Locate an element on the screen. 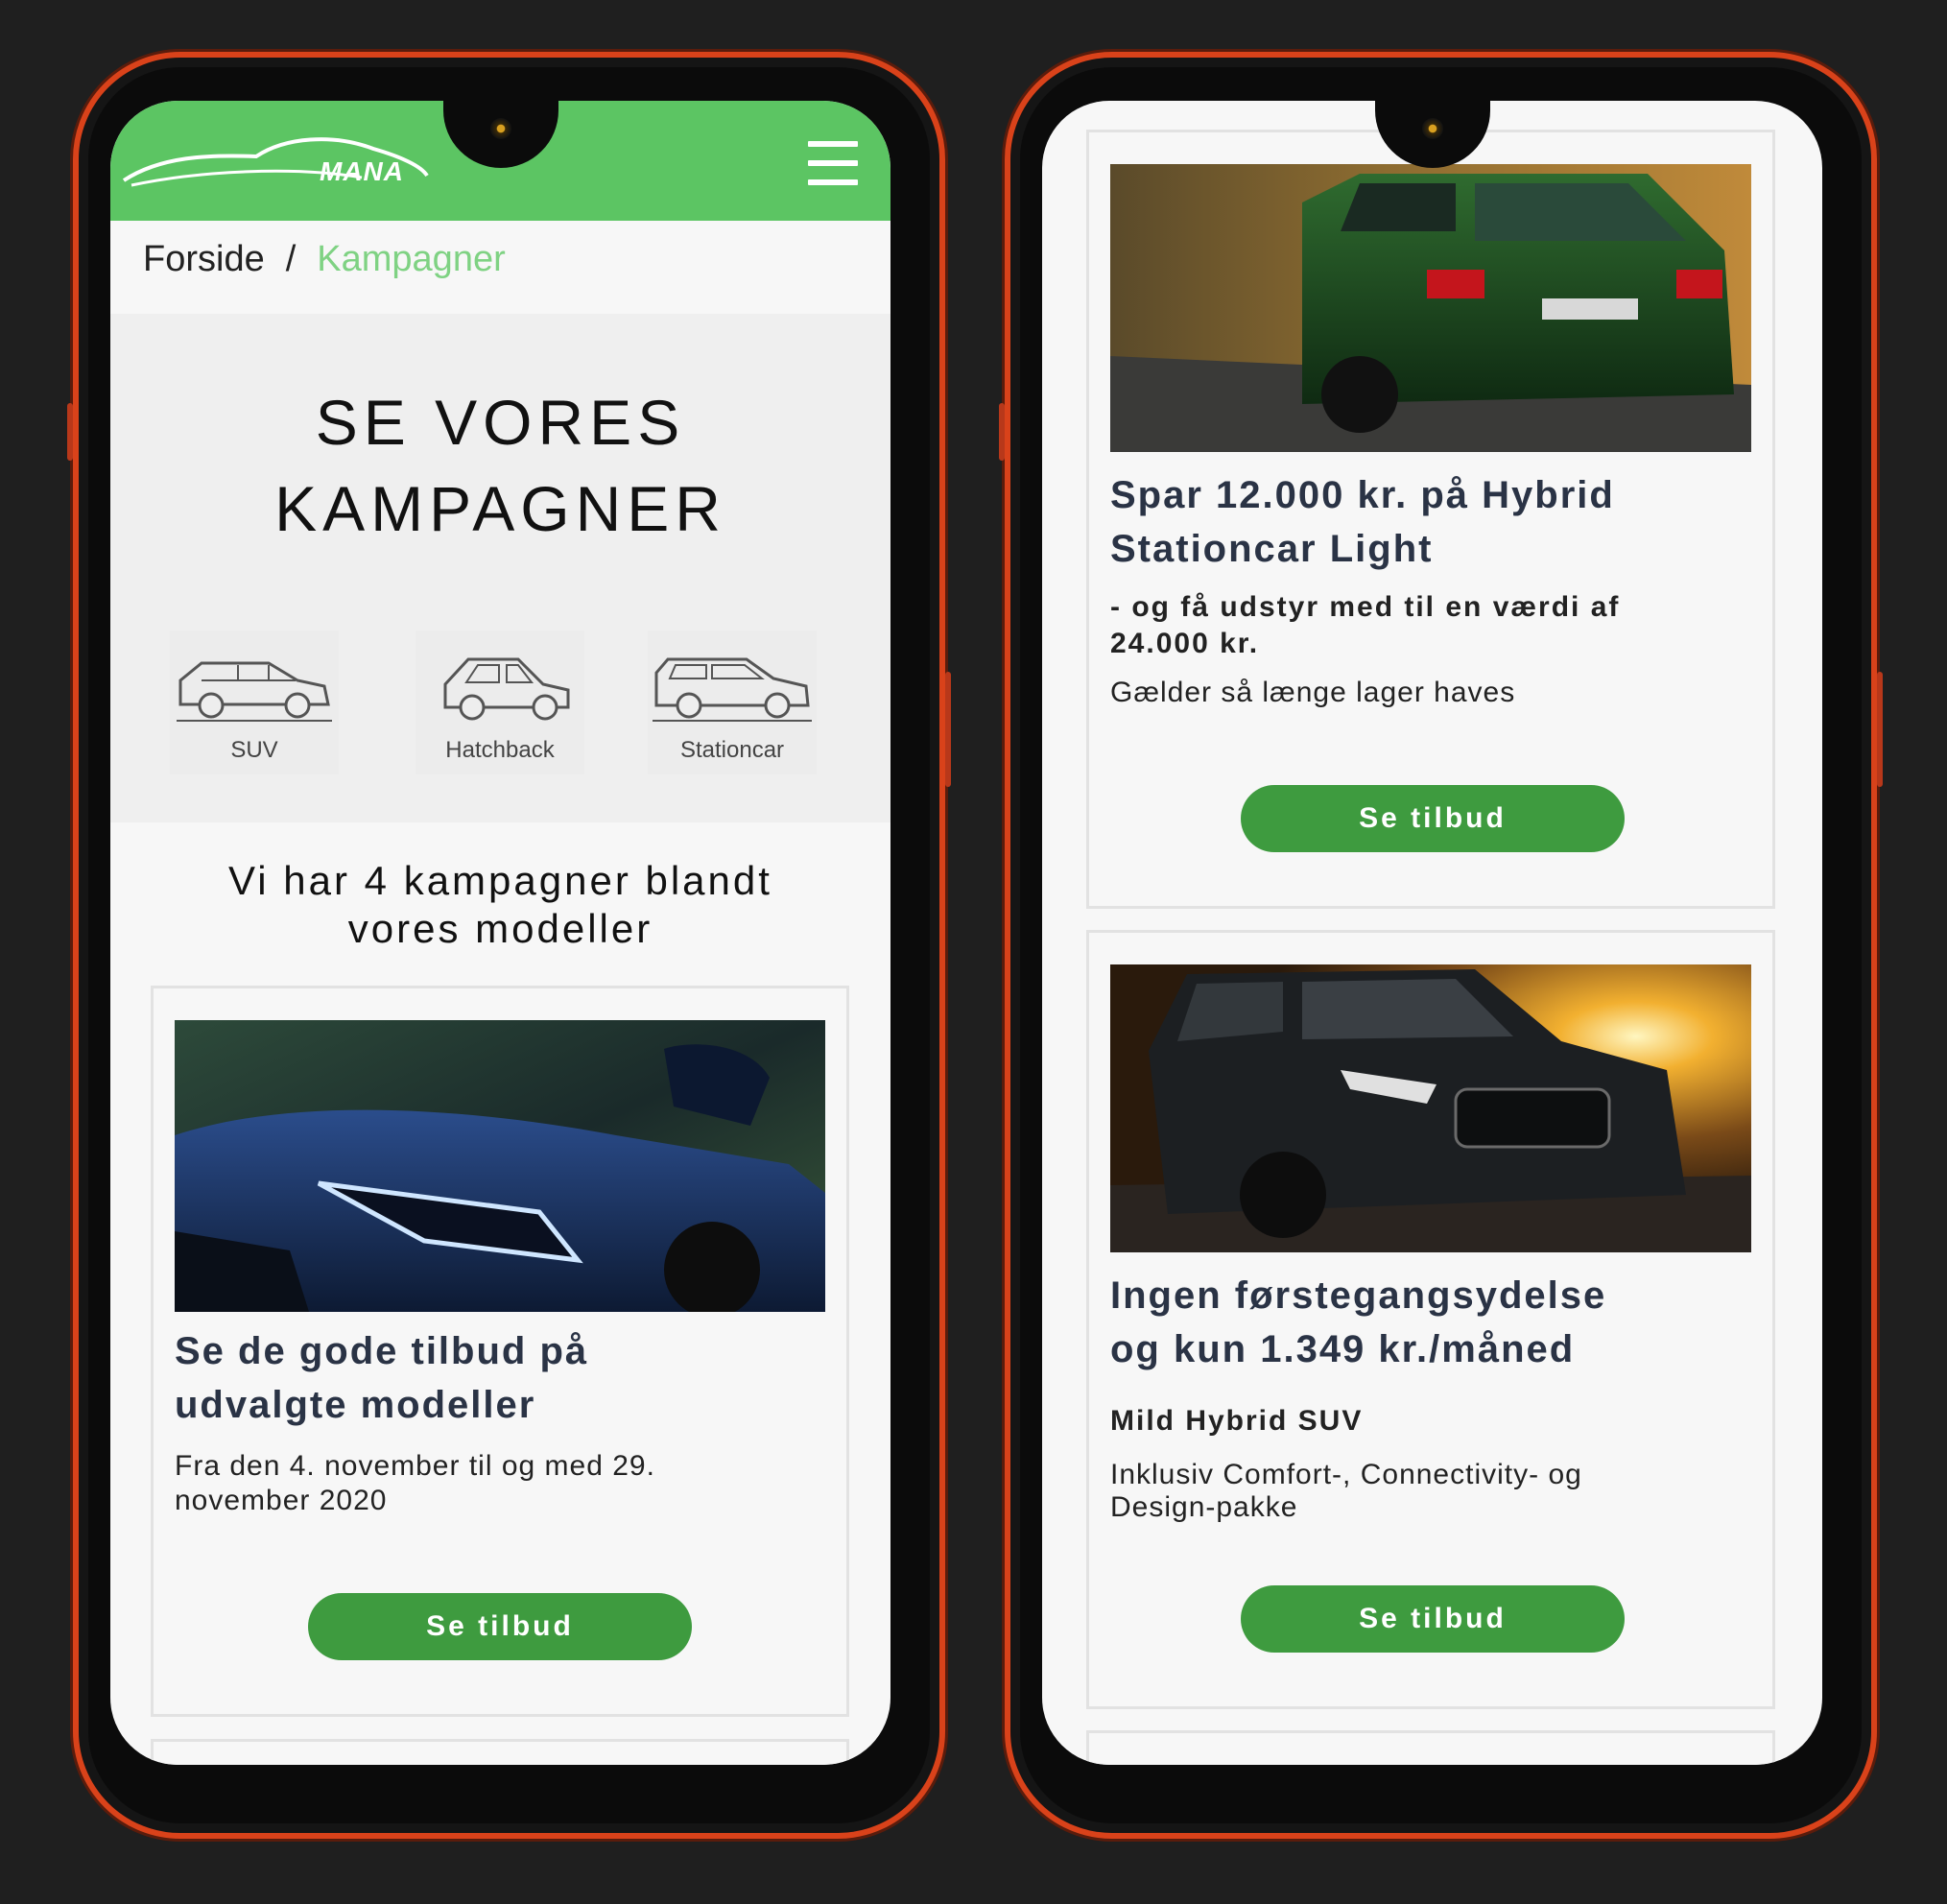 This screenshot has width=1947, height=1904. campaign-count-line2: vores modeller is located at coordinates (500, 929).